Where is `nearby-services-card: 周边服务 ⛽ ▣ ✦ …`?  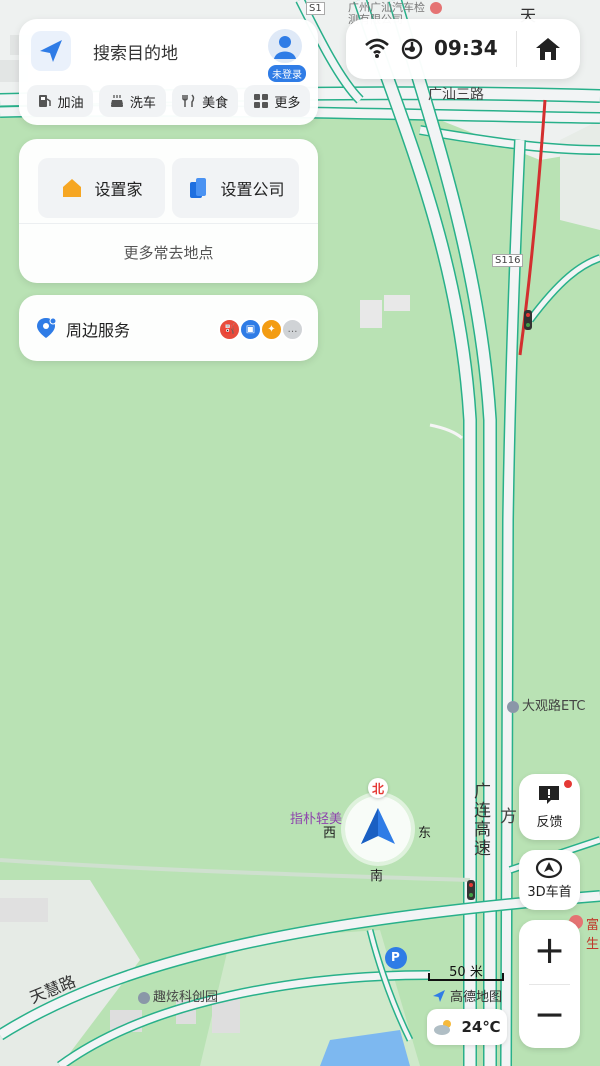
nearby-services-card: 周边服务 ⛽ ▣ ✦ … is located at coordinates (168, 328).